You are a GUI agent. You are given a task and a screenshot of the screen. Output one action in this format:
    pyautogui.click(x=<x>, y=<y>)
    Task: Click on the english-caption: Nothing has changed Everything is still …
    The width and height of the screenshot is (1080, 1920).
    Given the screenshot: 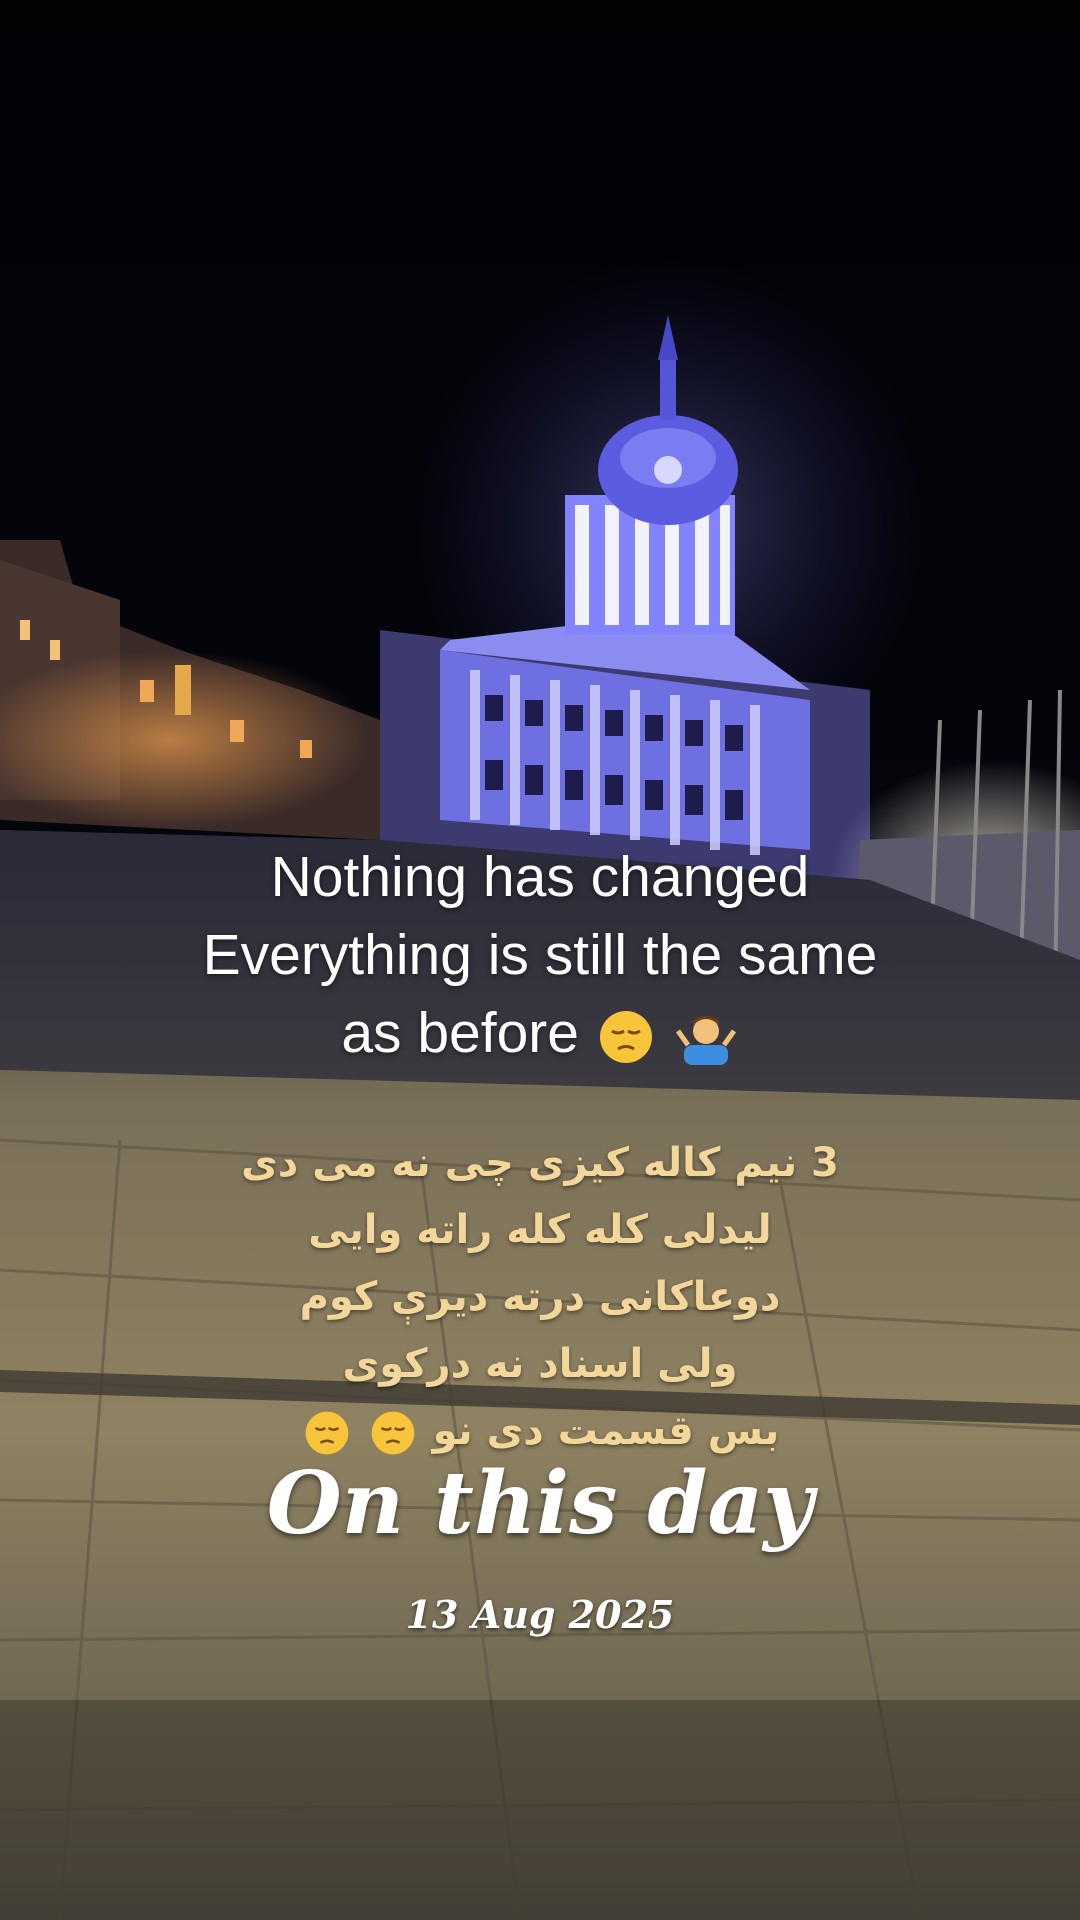 What is the action you would take?
    pyautogui.click(x=540, y=955)
    